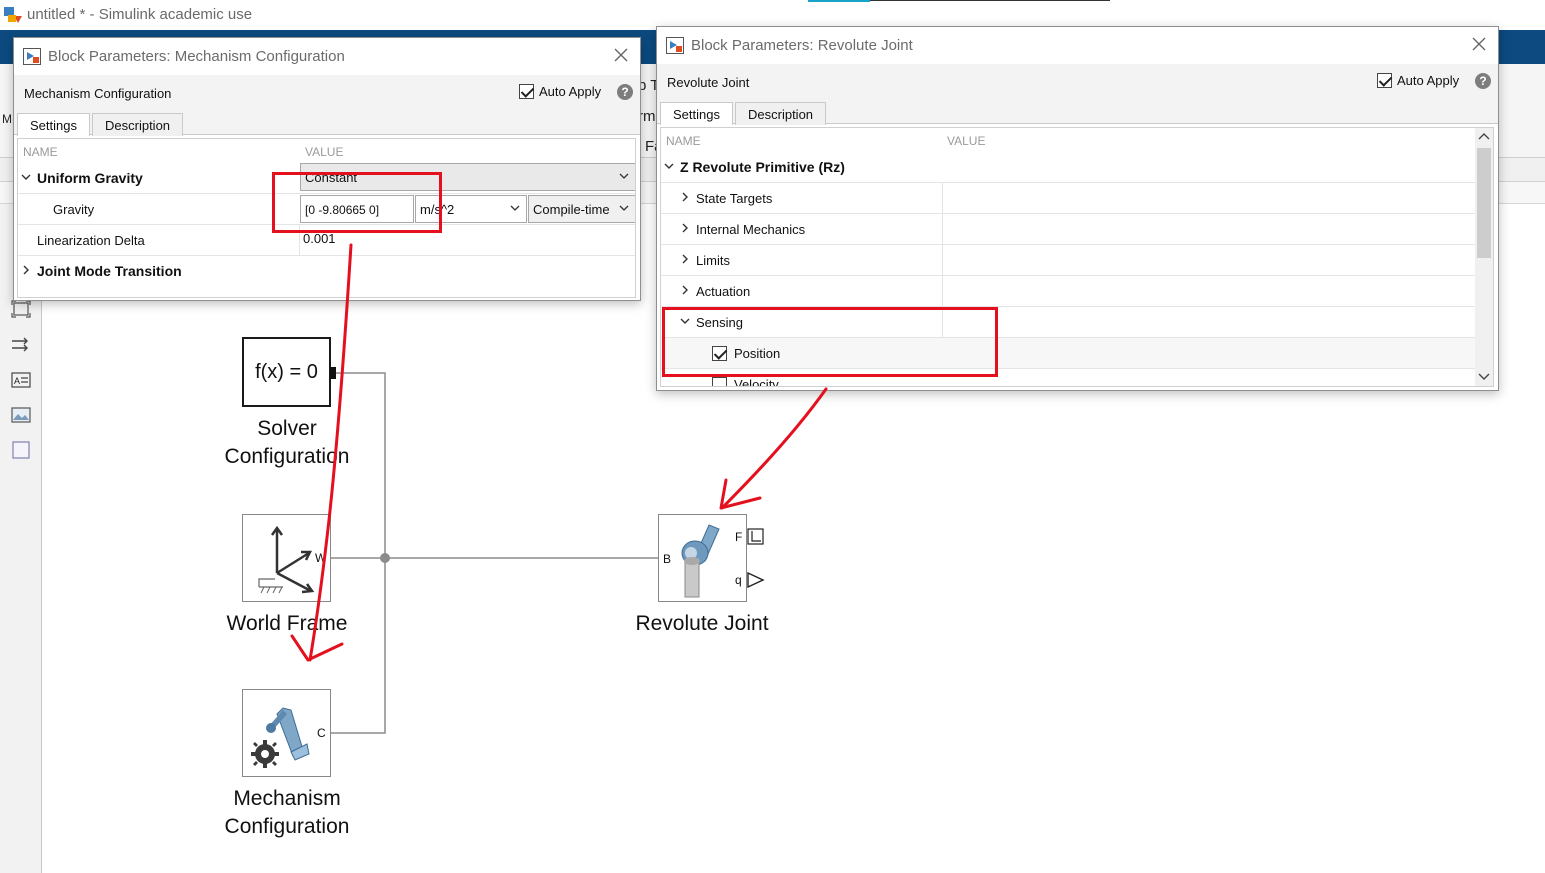  What do you see at coordinates (287, 456) in the screenshot?
I see `solver-label-line2: Configuration` at bounding box center [287, 456].